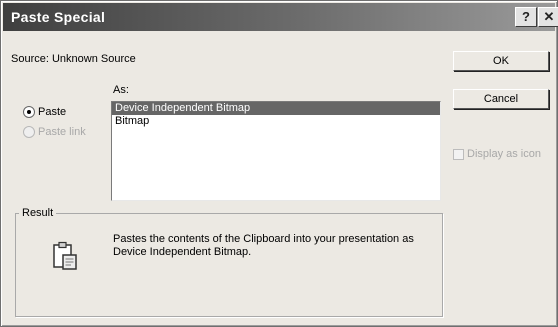 The image size is (558, 327). What do you see at coordinates (121, 90) in the screenshot?
I see `as-label: As:` at bounding box center [121, 90].